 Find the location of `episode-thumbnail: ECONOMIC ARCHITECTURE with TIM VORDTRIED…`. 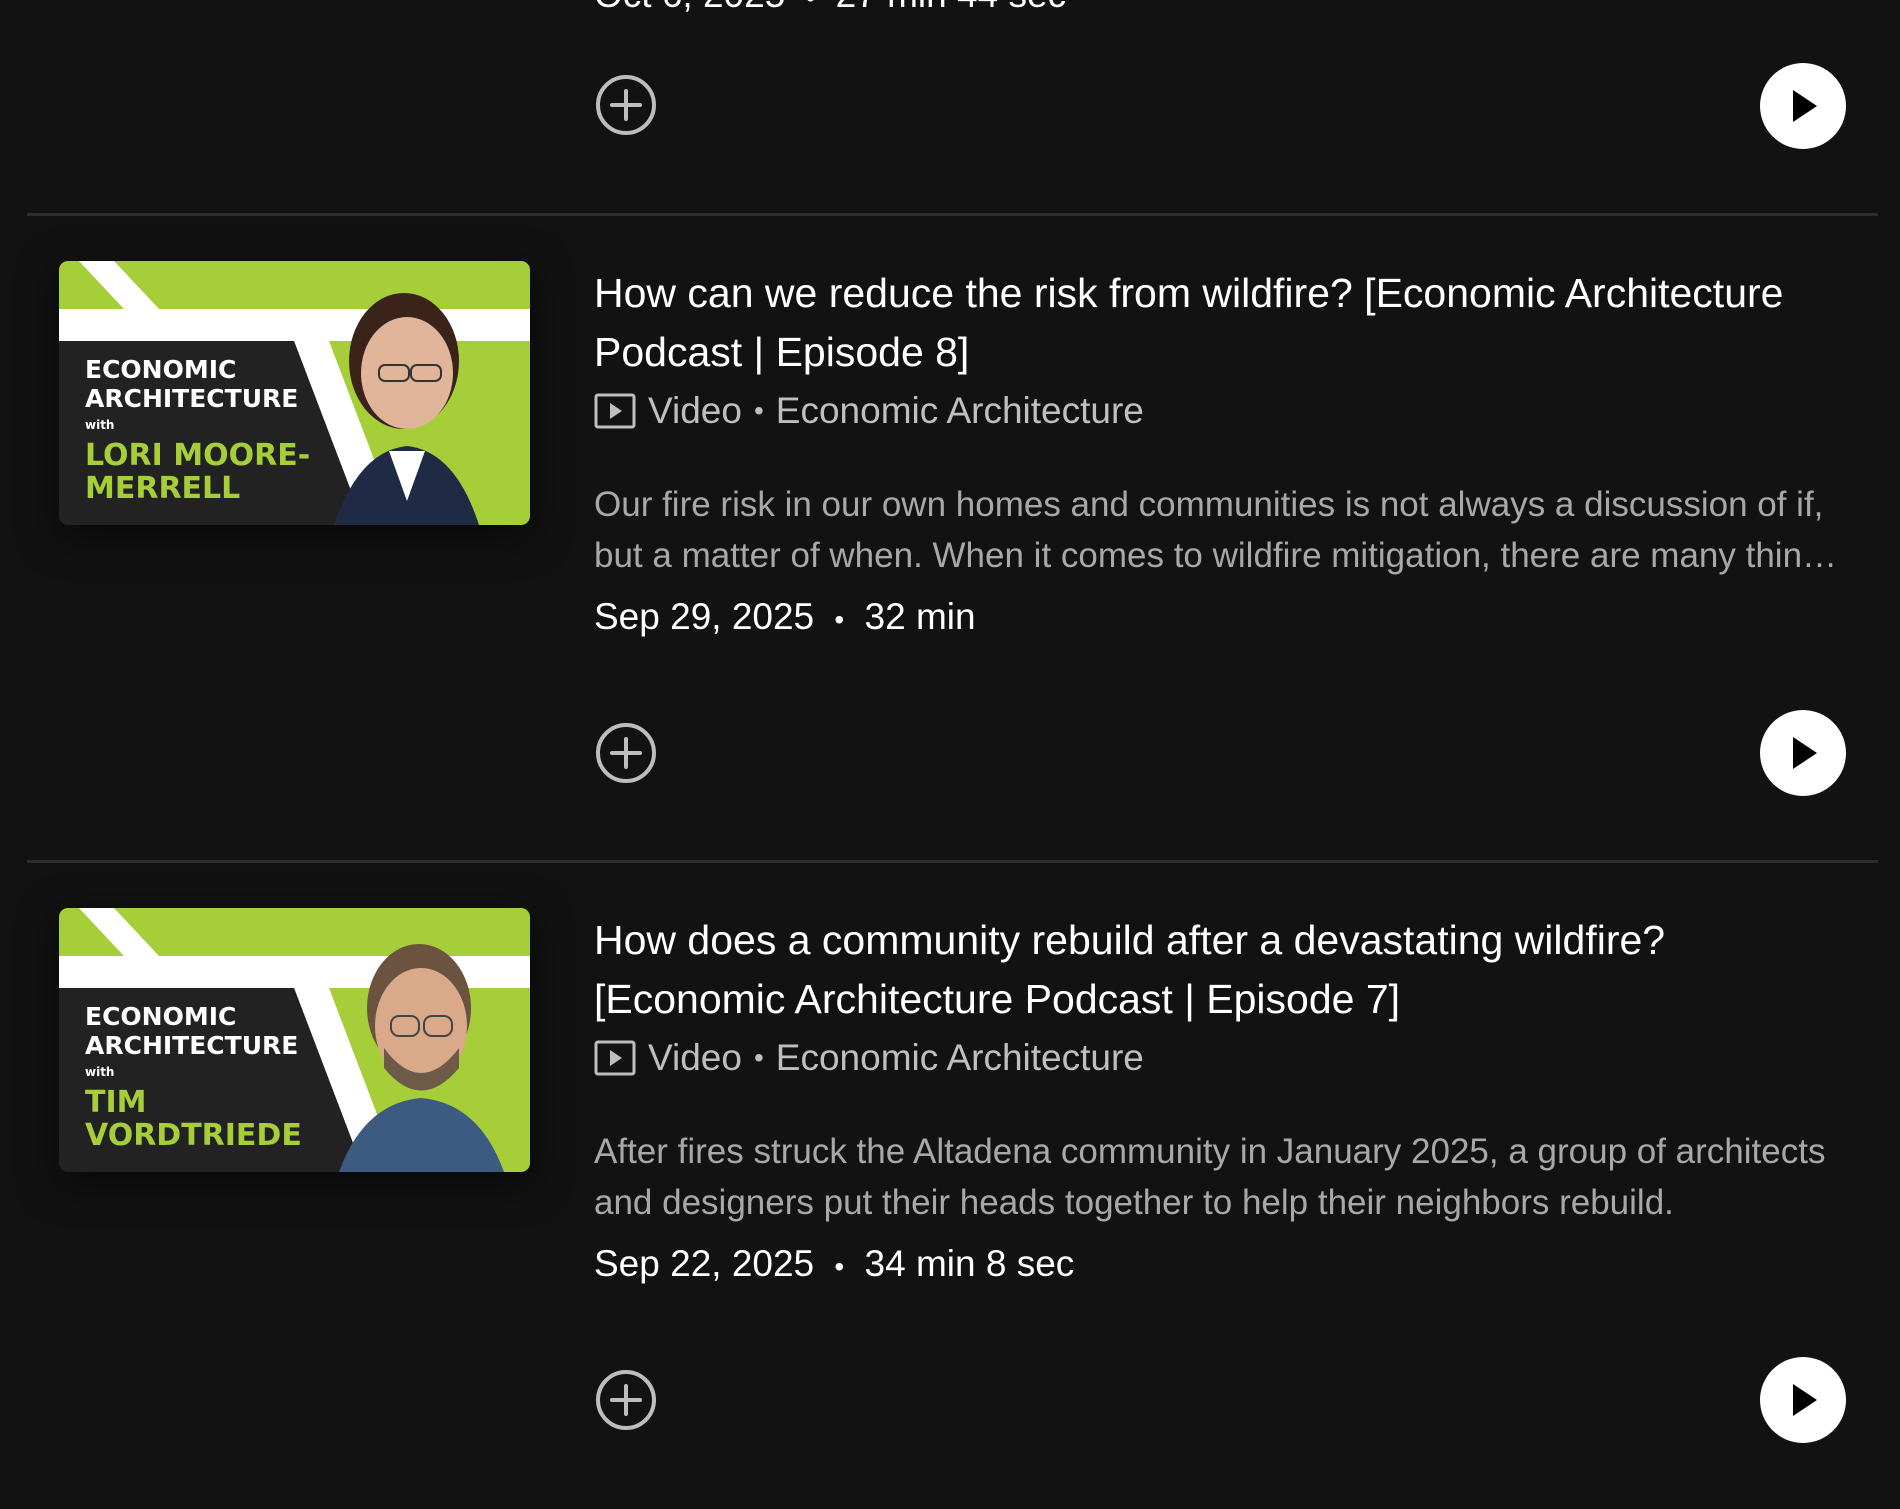

episode-thumbnail: ECONOMIC ARCHITECTURE with TIM VORDTRIED… is located at coordinates (294, 1040).